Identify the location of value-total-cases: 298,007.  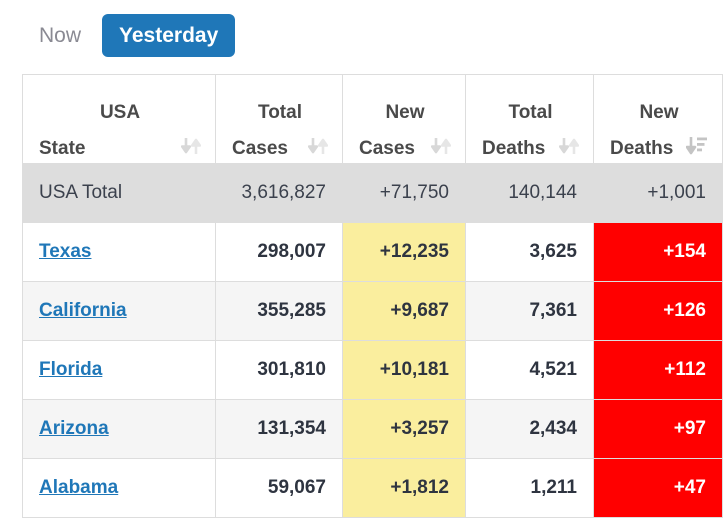
(291, 251).